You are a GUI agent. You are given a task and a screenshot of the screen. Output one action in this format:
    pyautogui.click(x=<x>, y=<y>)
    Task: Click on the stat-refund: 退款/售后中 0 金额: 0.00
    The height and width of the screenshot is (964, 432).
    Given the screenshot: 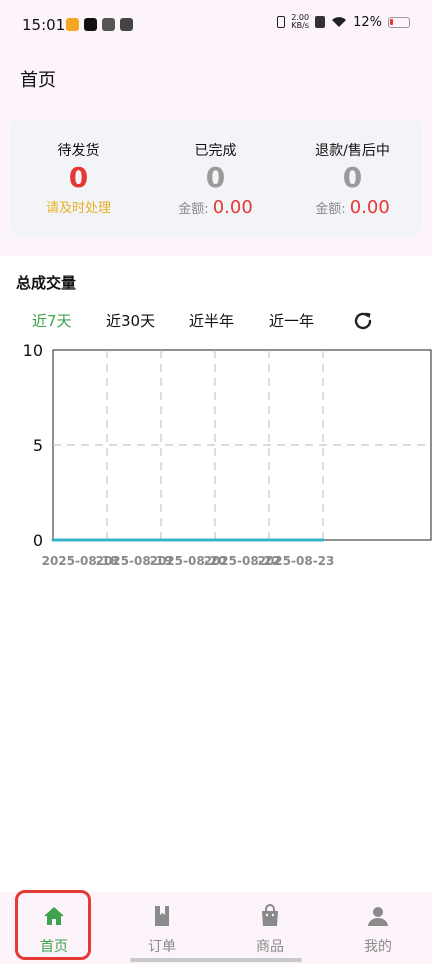 What is the action you would take?
    pyautogui.click(x=352, y=169)
    